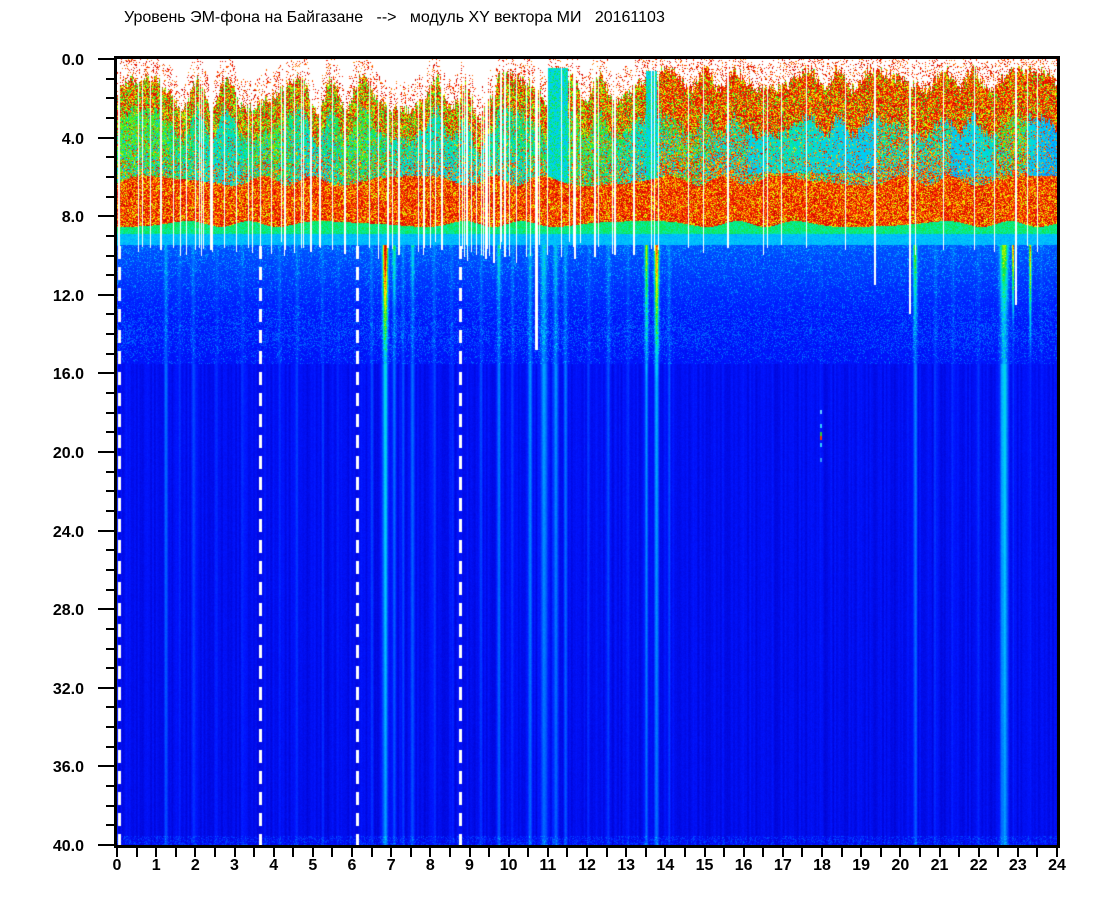 The height and width of the screenshot is (900, 1096). What do you see at coordinates (313, 865) in the screenshot?
I see `x-axis-label: 5` at bounding box center [313, 865].